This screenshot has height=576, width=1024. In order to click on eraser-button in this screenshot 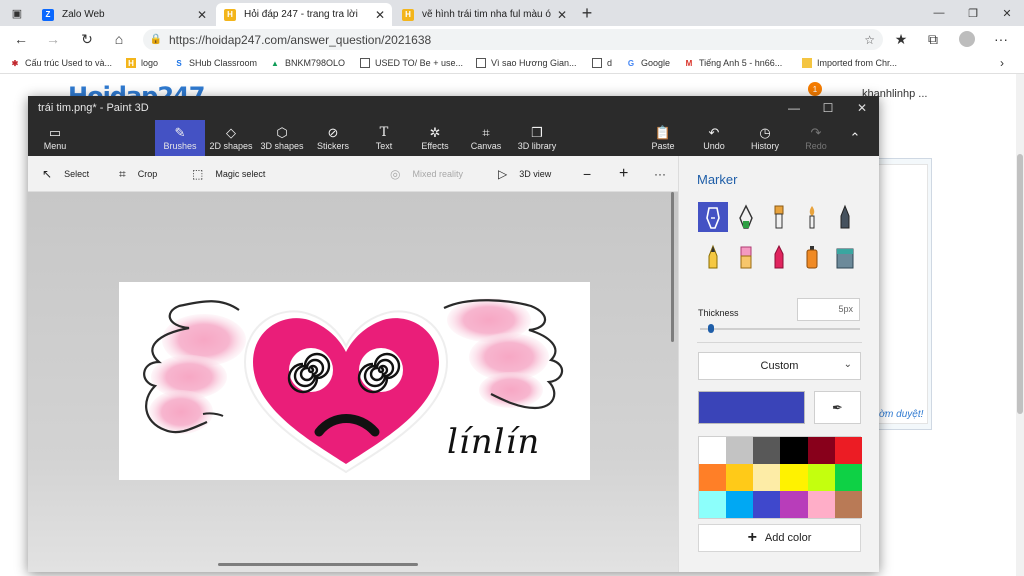, I will do `click(746, 257)`.